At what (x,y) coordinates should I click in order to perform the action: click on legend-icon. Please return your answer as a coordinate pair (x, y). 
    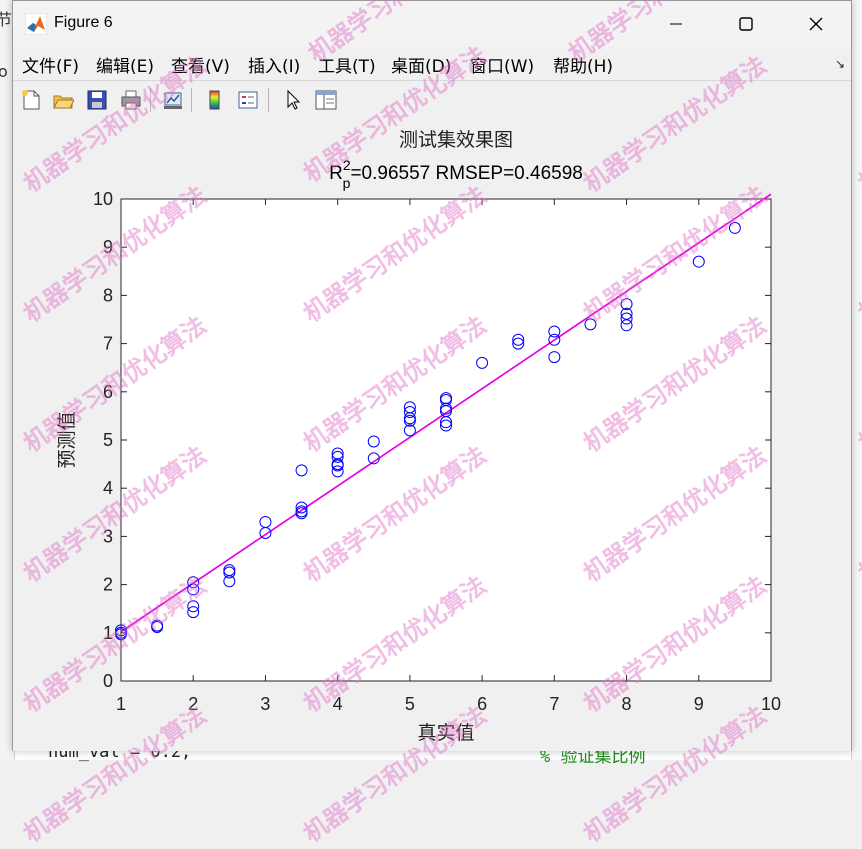
    Looking at the image, I should click on (248, 100).